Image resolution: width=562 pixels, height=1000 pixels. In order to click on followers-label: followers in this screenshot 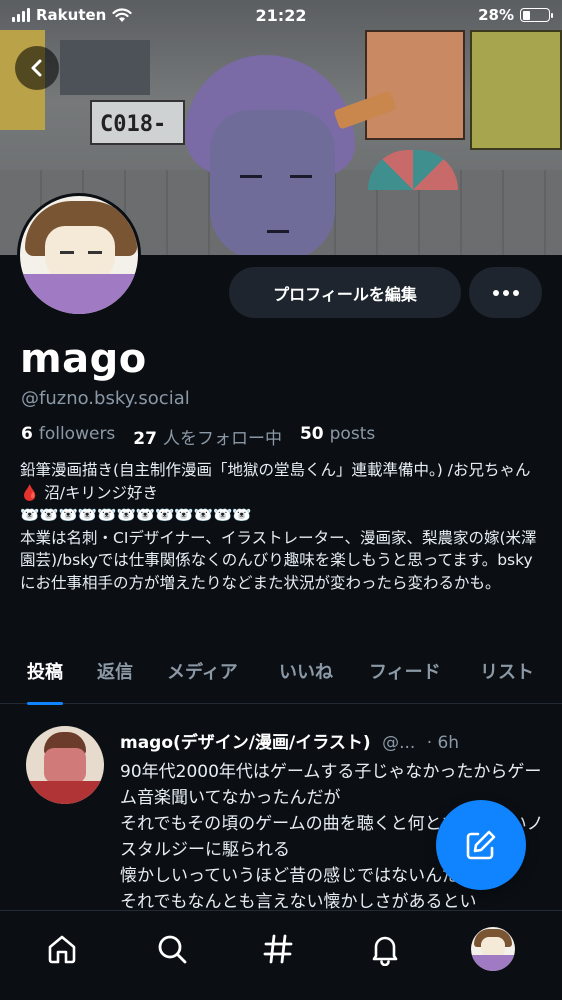, I will do `click(77, 434)`.